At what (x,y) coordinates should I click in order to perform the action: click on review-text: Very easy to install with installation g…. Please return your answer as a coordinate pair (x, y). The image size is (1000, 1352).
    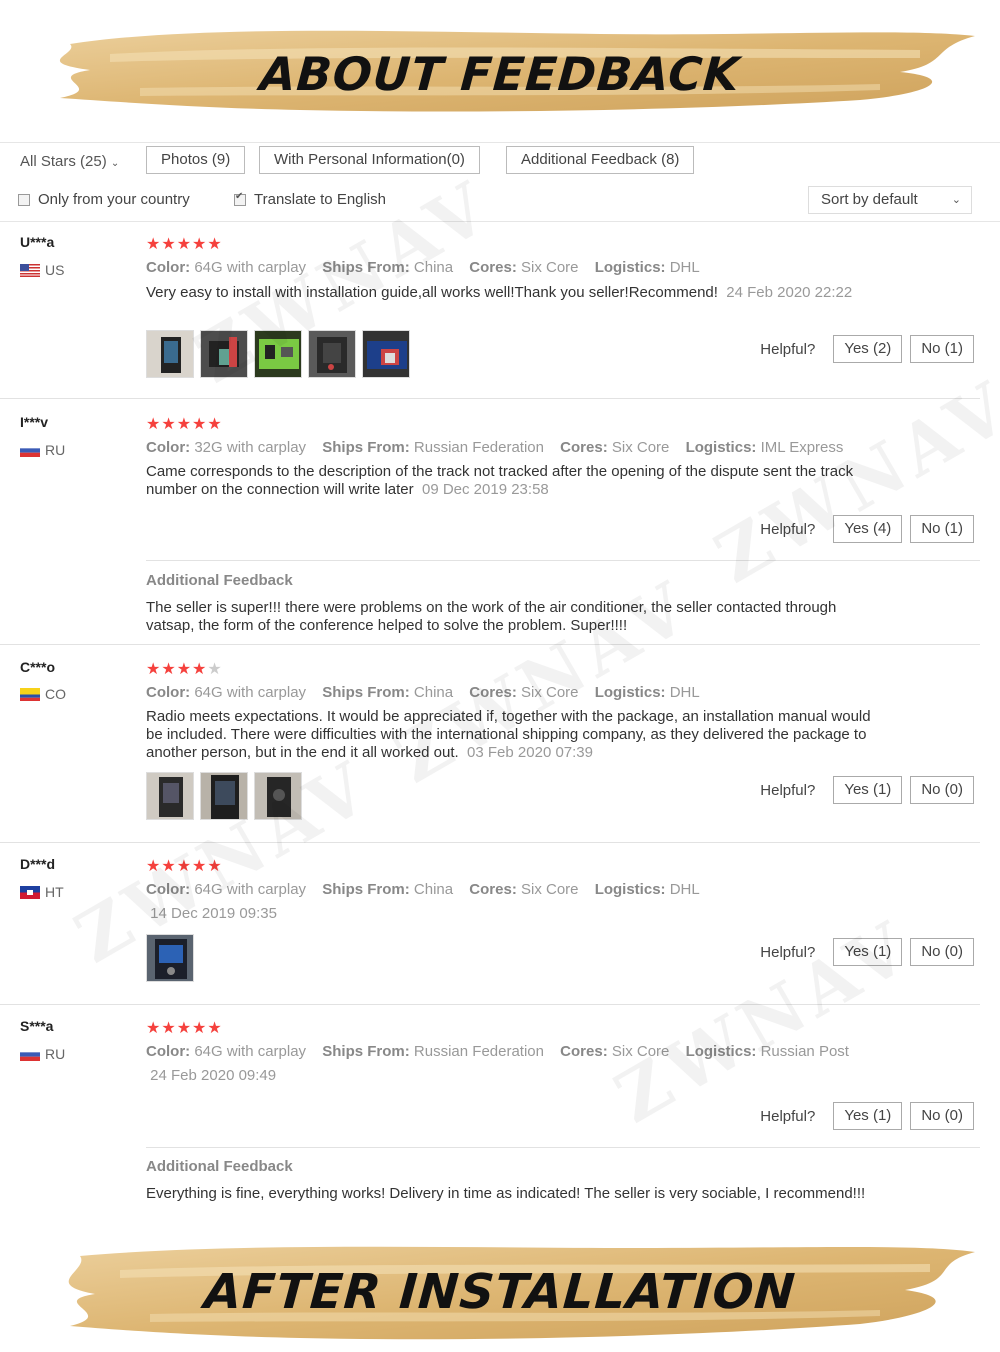
    Looking at the image, I should click on (516, 293).